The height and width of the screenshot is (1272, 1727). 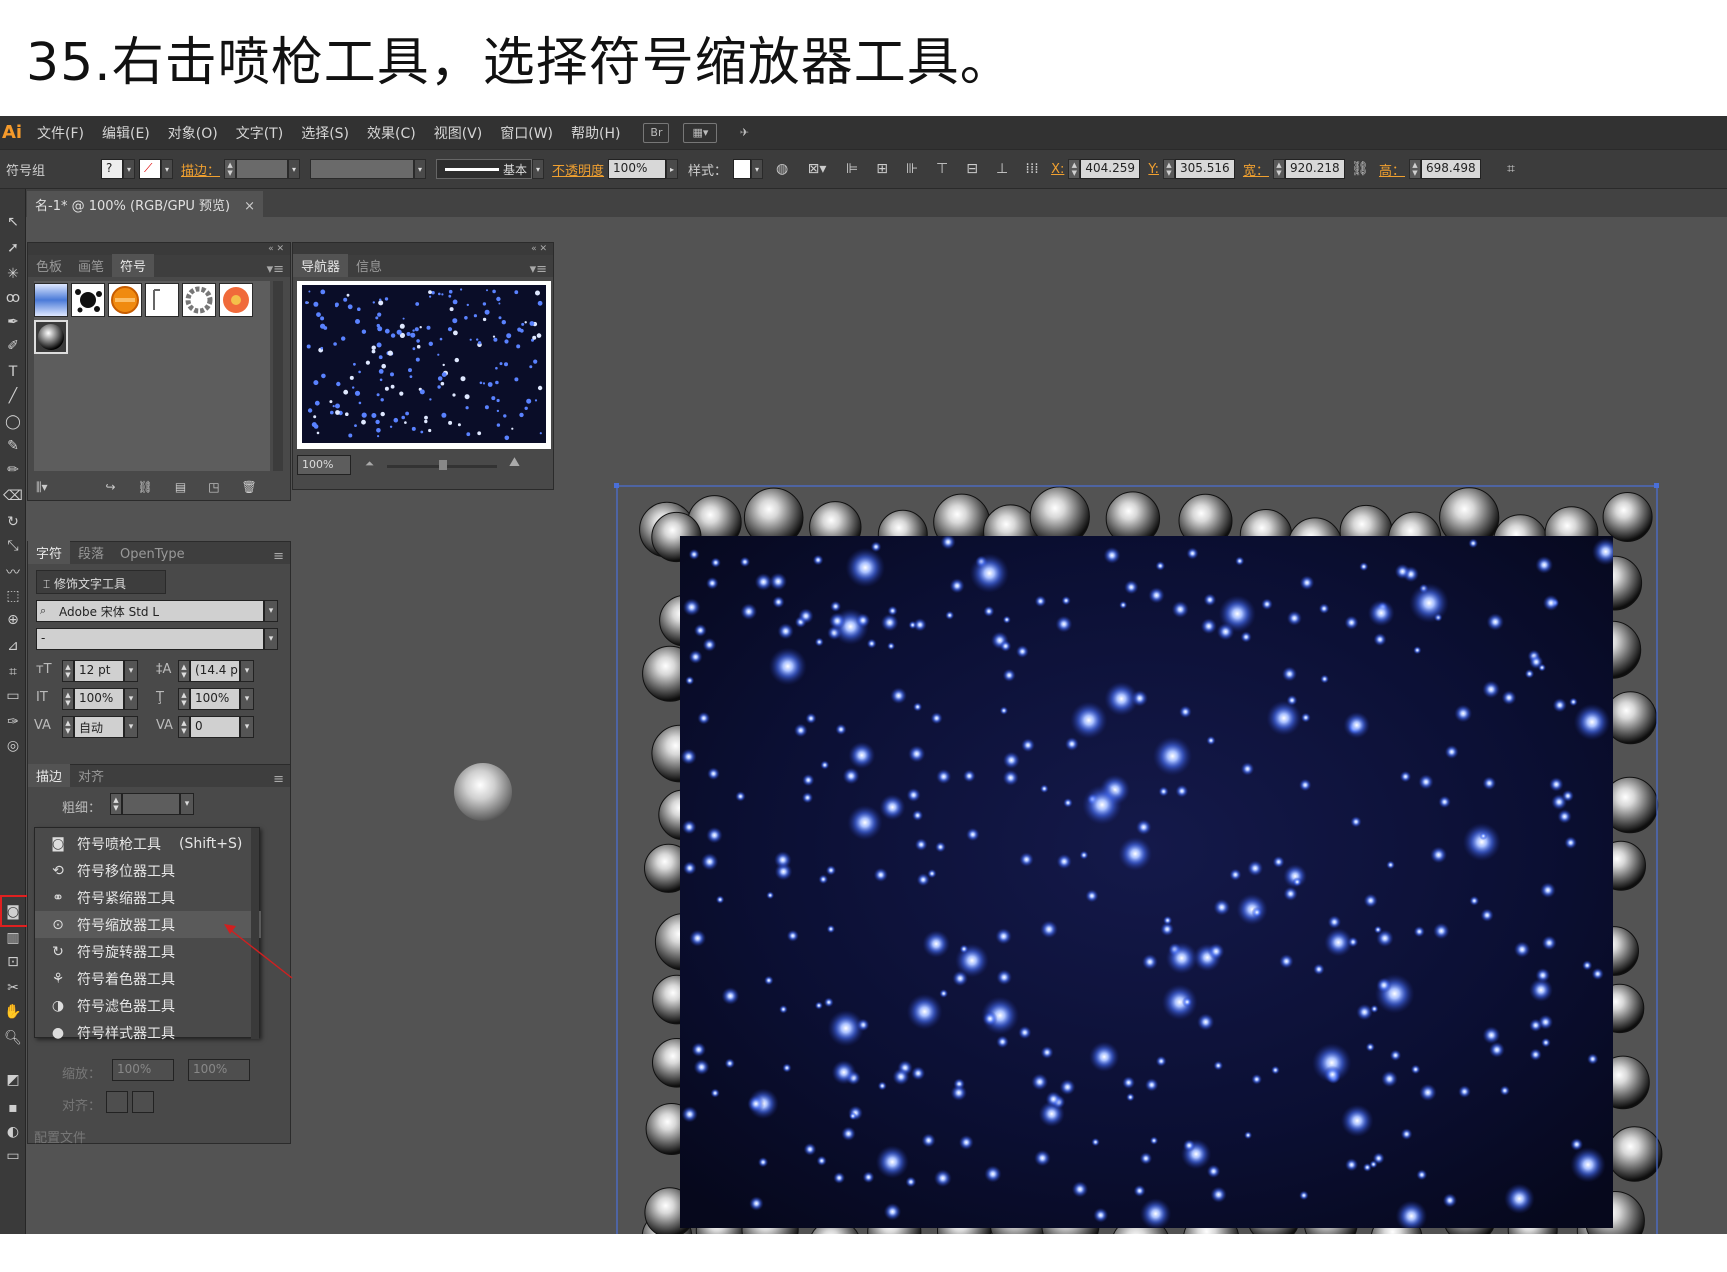 What do you see at coordinates (51, 337) in the screenshot?
I see `symbol-sphere` at bounding box center [51, 337].